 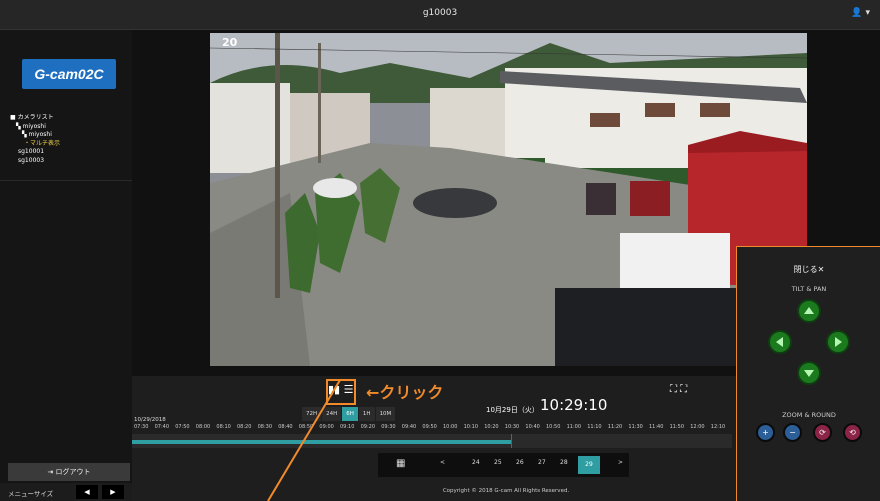 What do you see at coordinates (35, 161) in the screenshot?
I see `tree-item-camera: sg10003` at bounding box center [35, 161].